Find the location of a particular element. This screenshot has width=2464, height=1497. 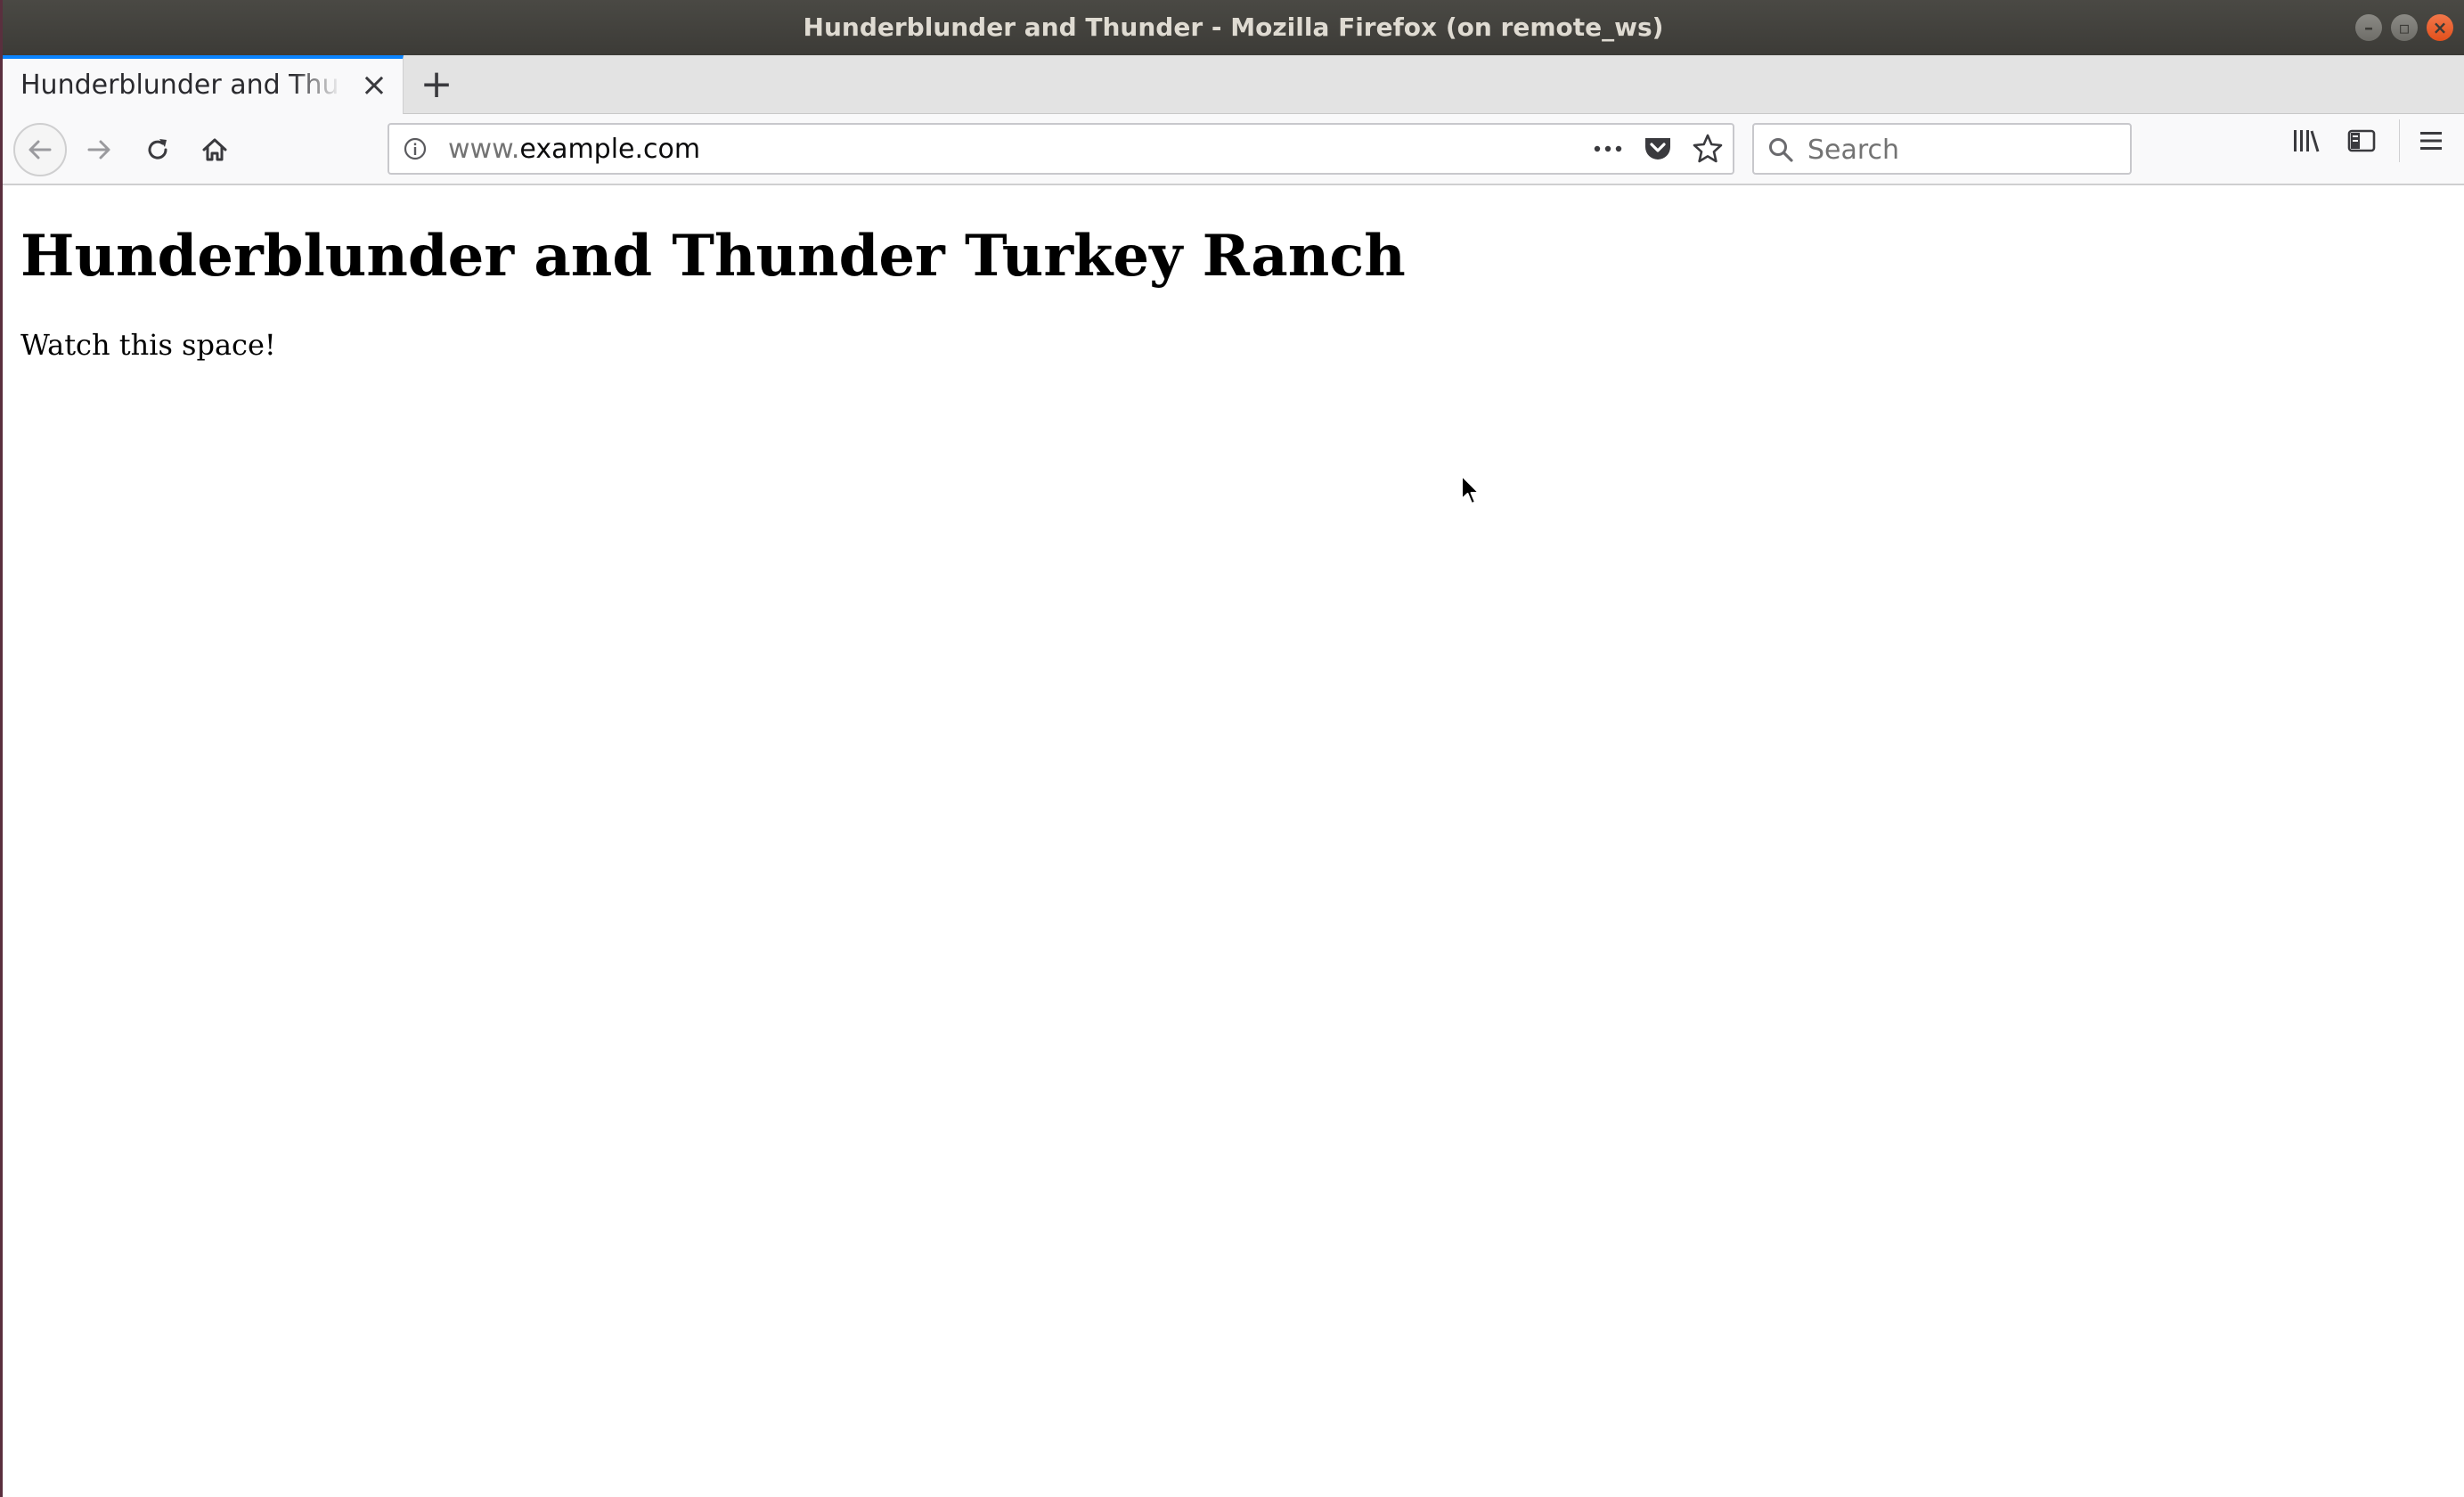

menu-button is located at coordinates (2431, 141).